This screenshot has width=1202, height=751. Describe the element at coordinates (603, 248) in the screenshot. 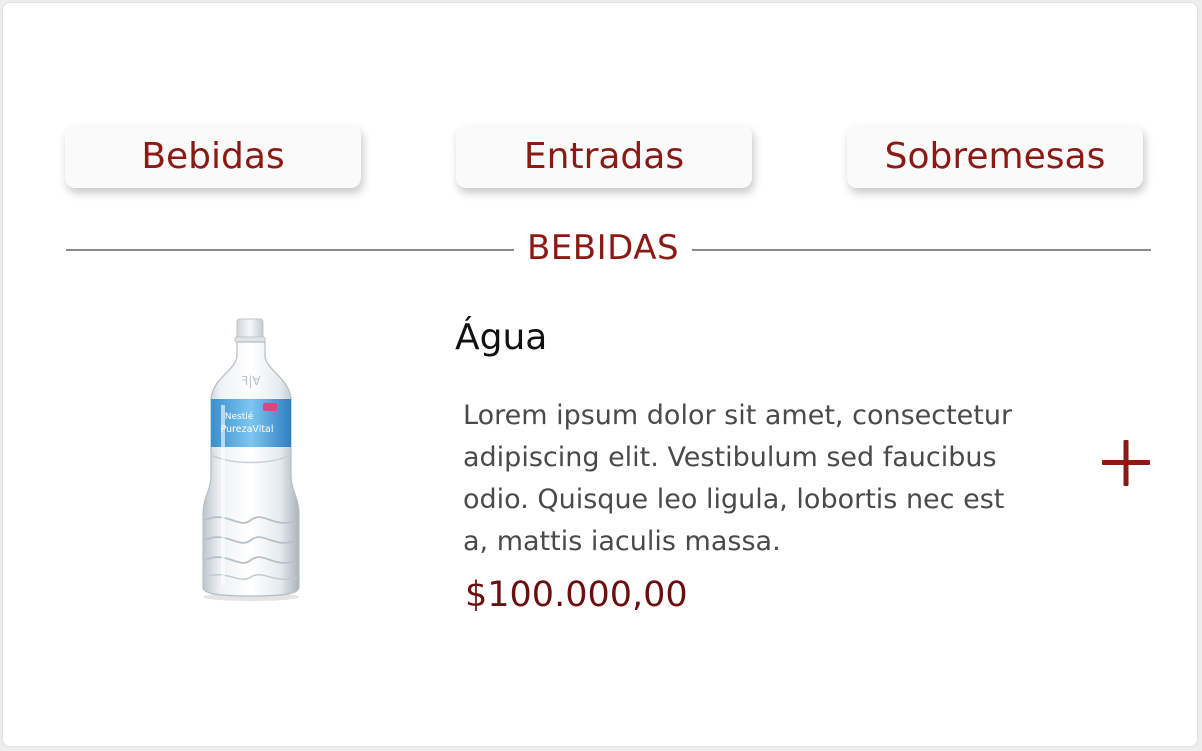

I see `section-title: BEBIDAS` at that location.